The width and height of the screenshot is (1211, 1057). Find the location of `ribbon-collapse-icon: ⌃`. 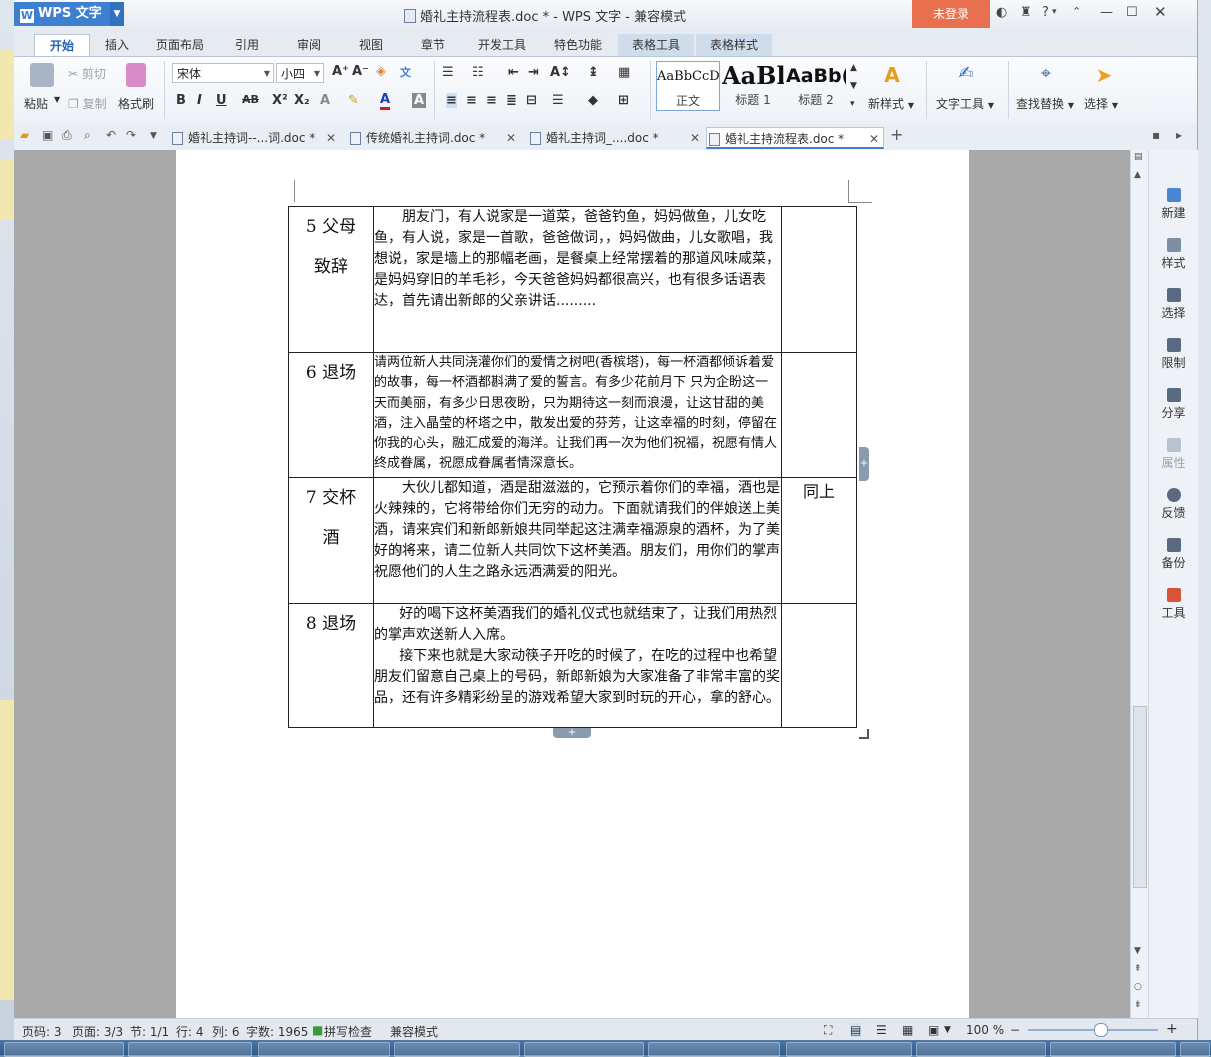

ribbon-collapse-icon: ⌃ is located at coordinates (1076, 11).